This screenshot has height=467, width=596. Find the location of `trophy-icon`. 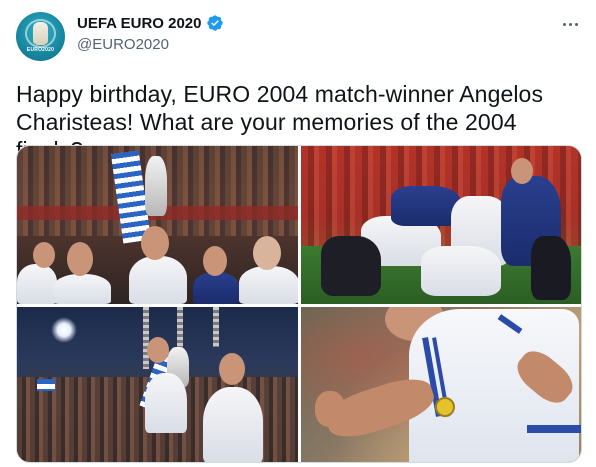

trophy-icon is located at coordinates (40, 33).